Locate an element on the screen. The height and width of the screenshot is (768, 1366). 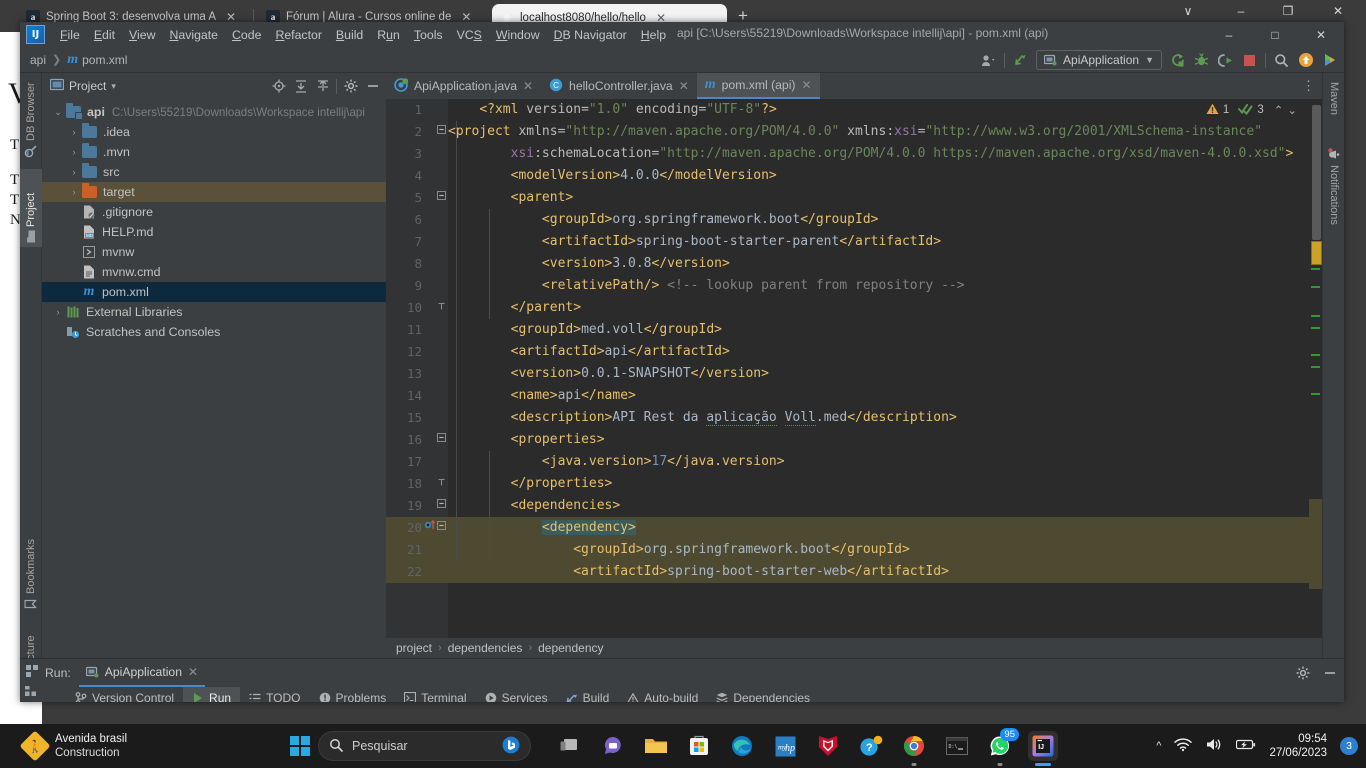
feature-trainer-icon is located at coordinates (1329, 60).